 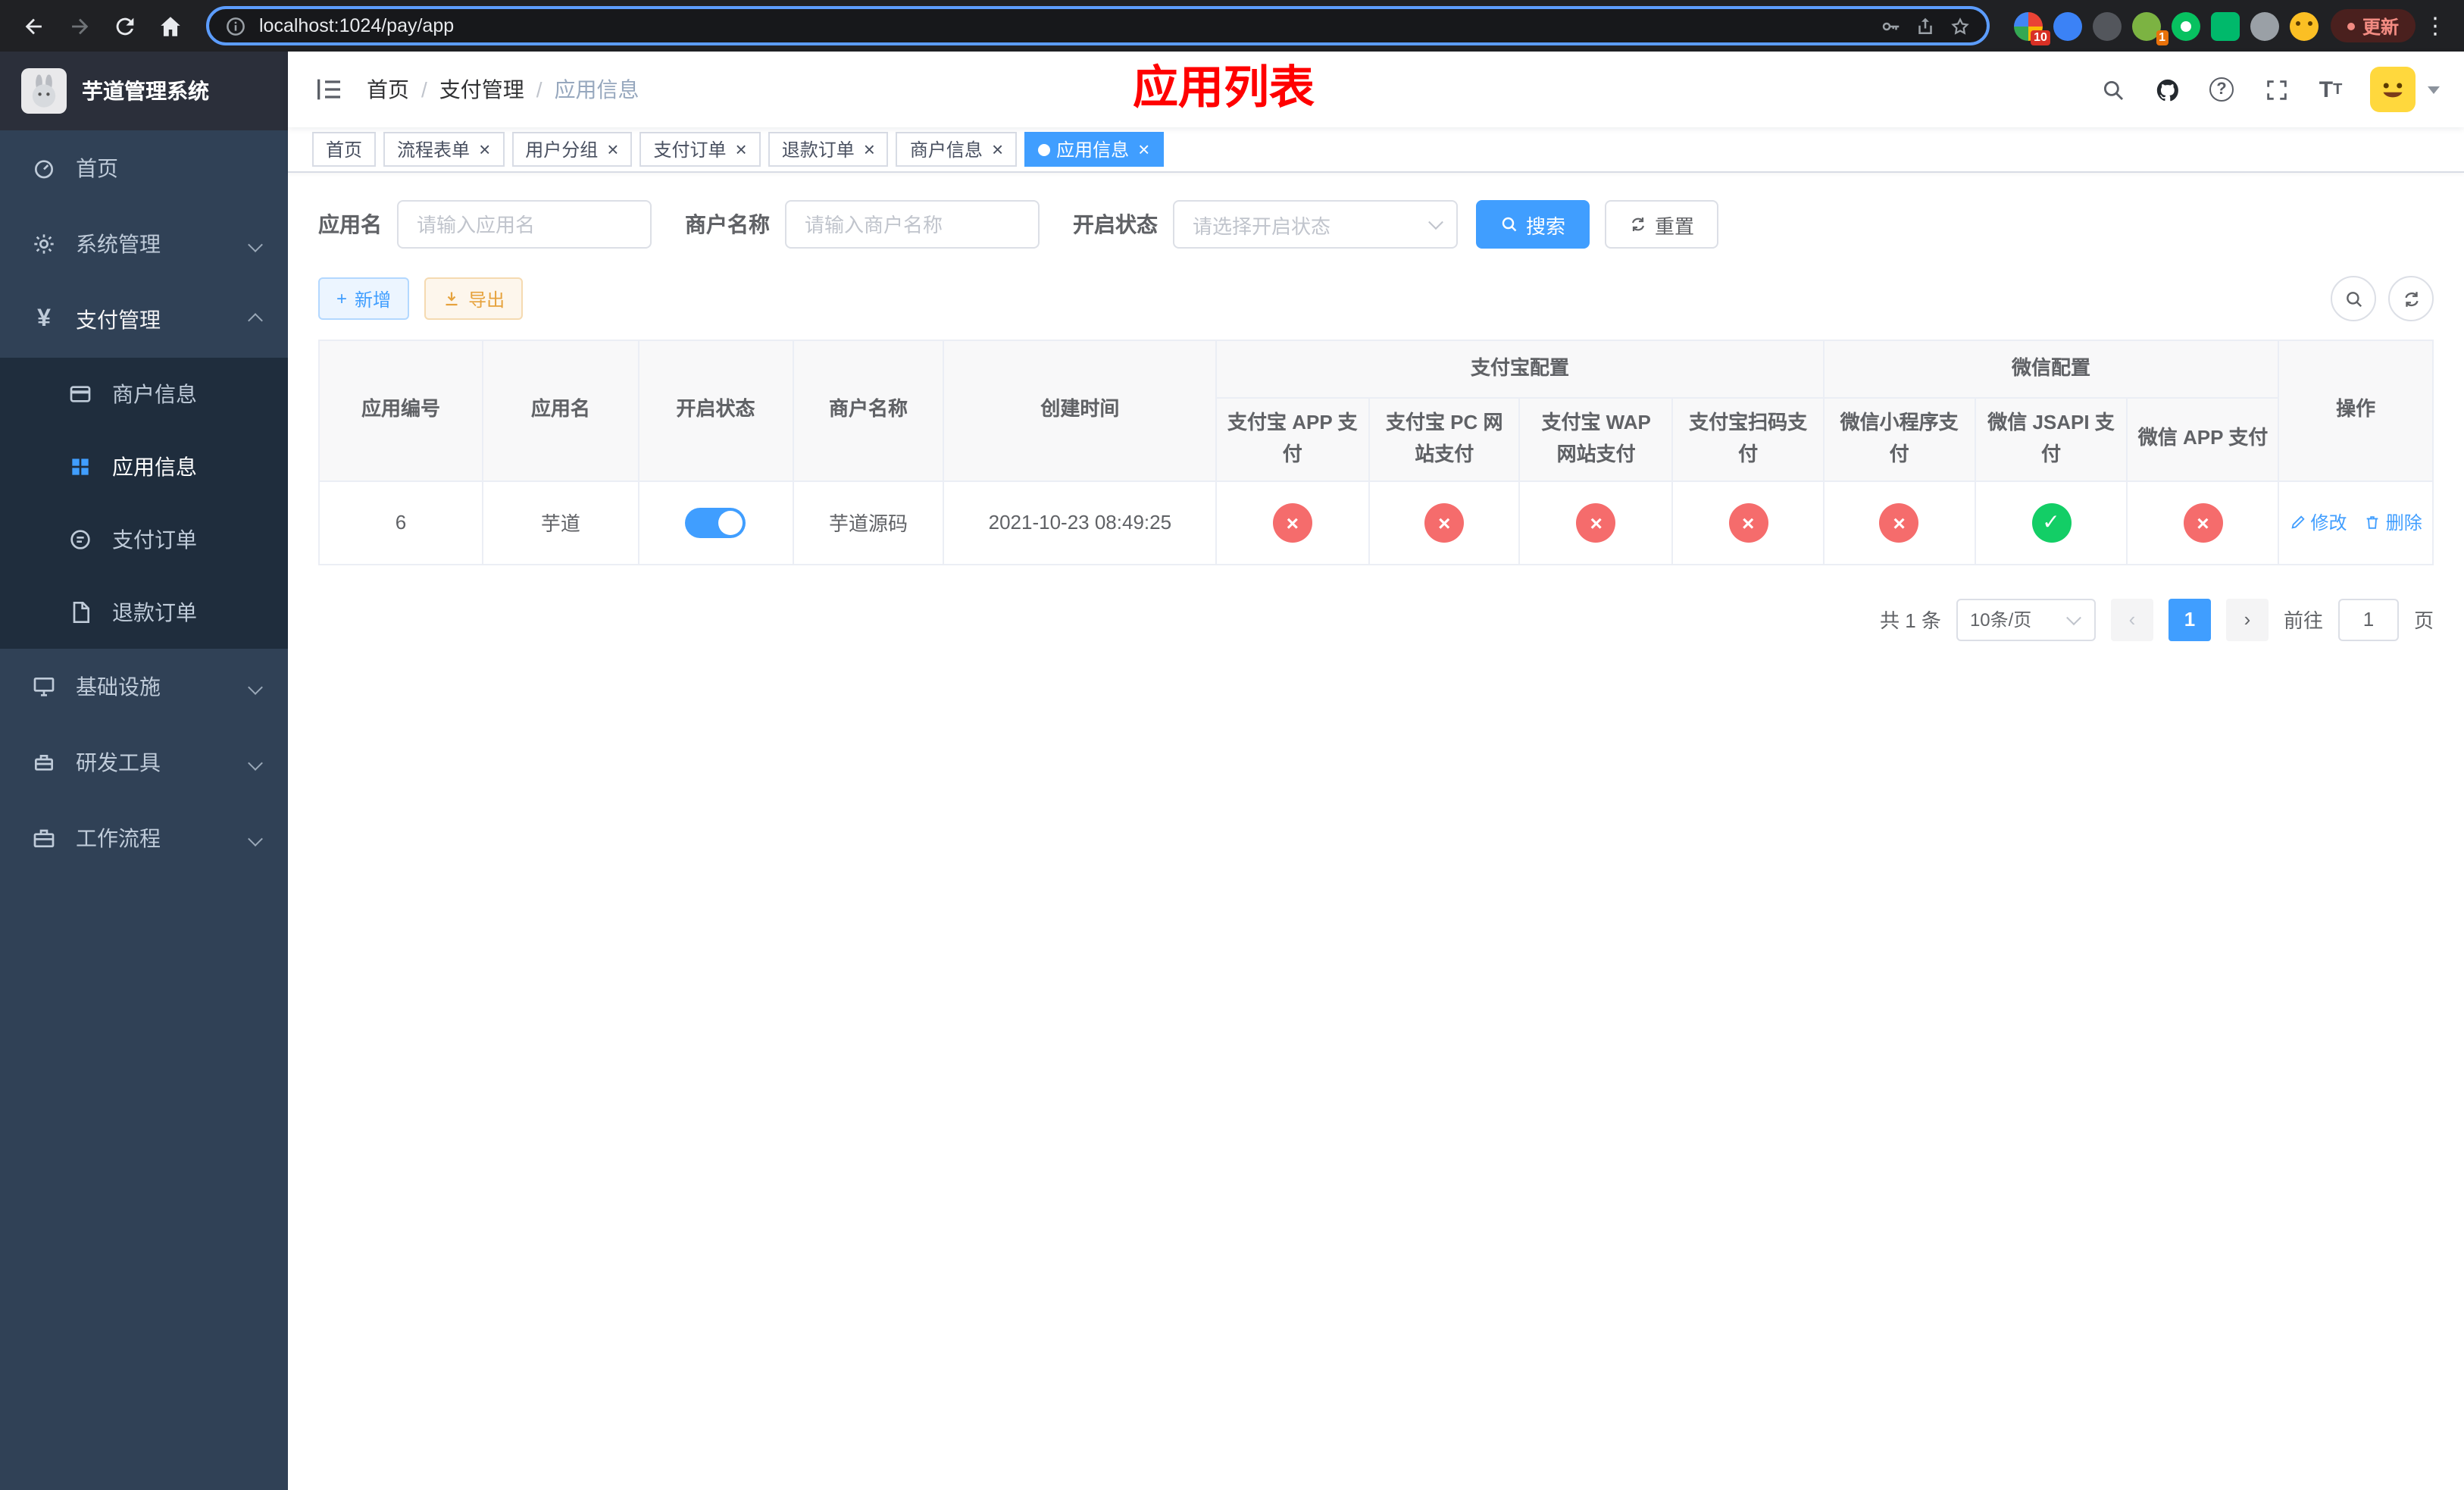 I want to click on extension-wechat-icon, so click(x=2185, y=26).